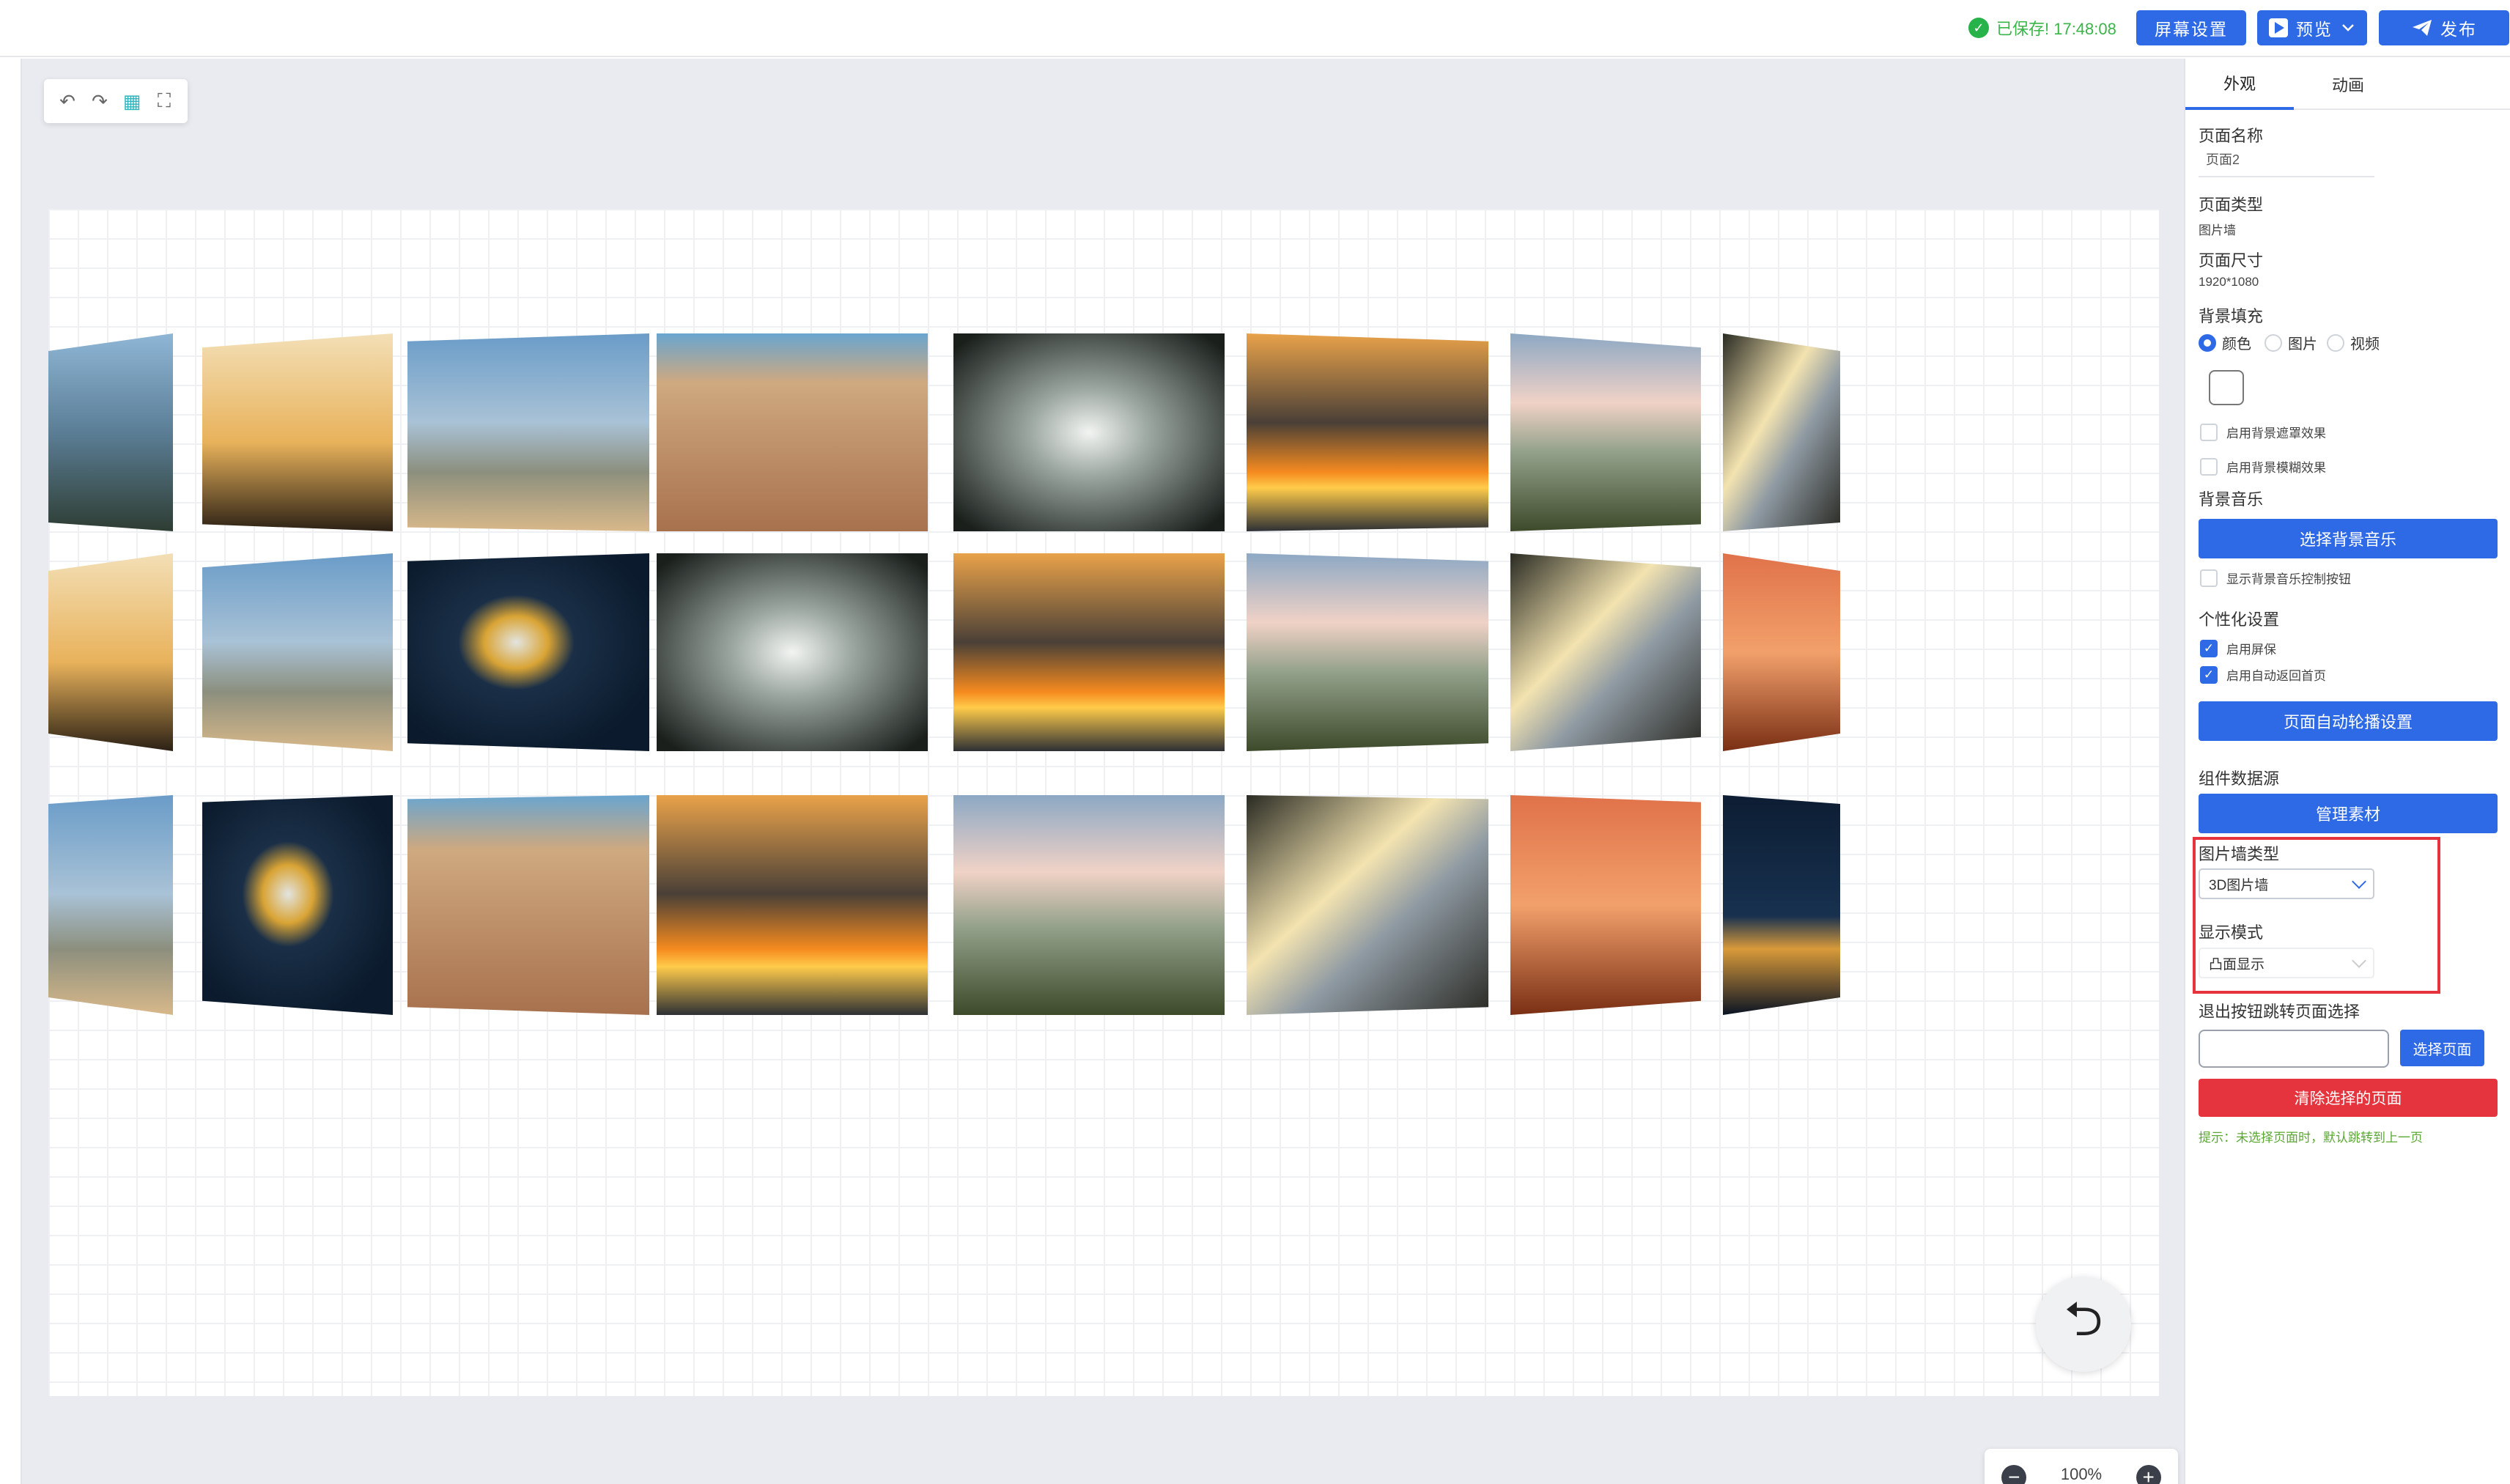 Image resolution: width=2510 pixels, height=1484 pixels. I want to click on play-icon, so click(2278, 27).